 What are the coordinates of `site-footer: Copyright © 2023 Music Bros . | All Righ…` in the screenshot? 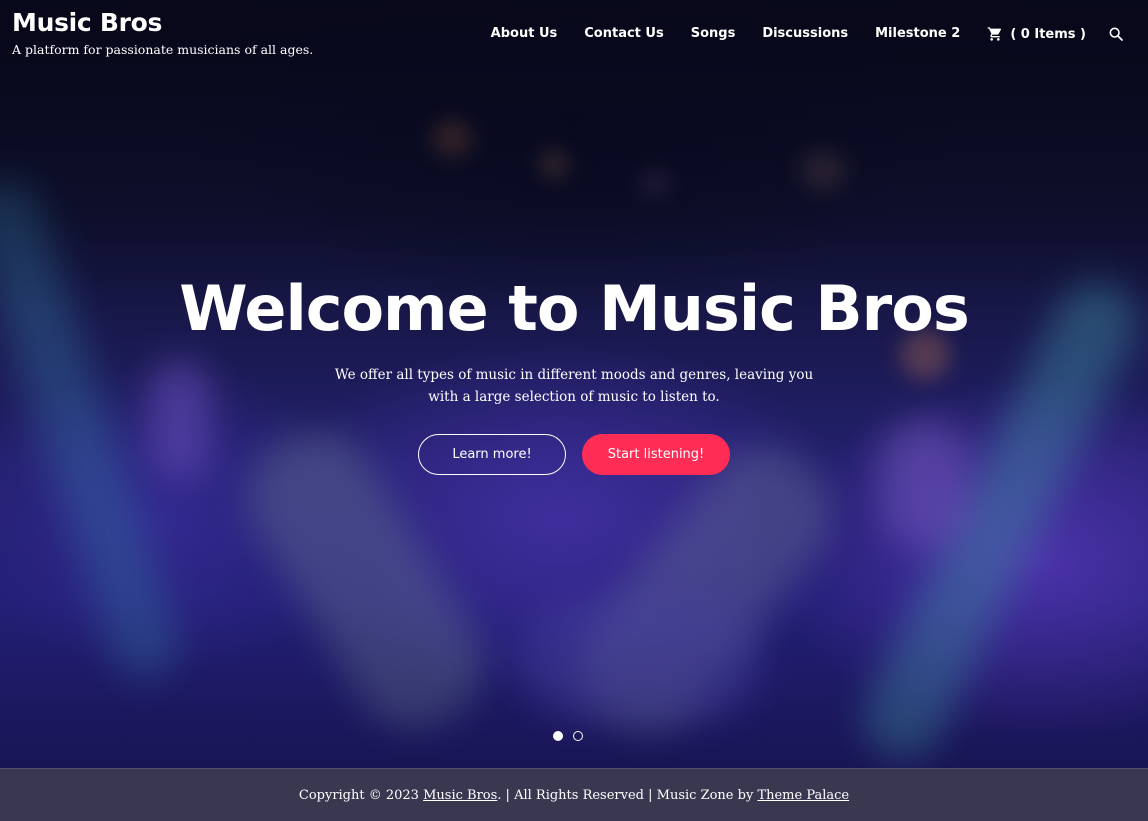 It's located at (574, 794).